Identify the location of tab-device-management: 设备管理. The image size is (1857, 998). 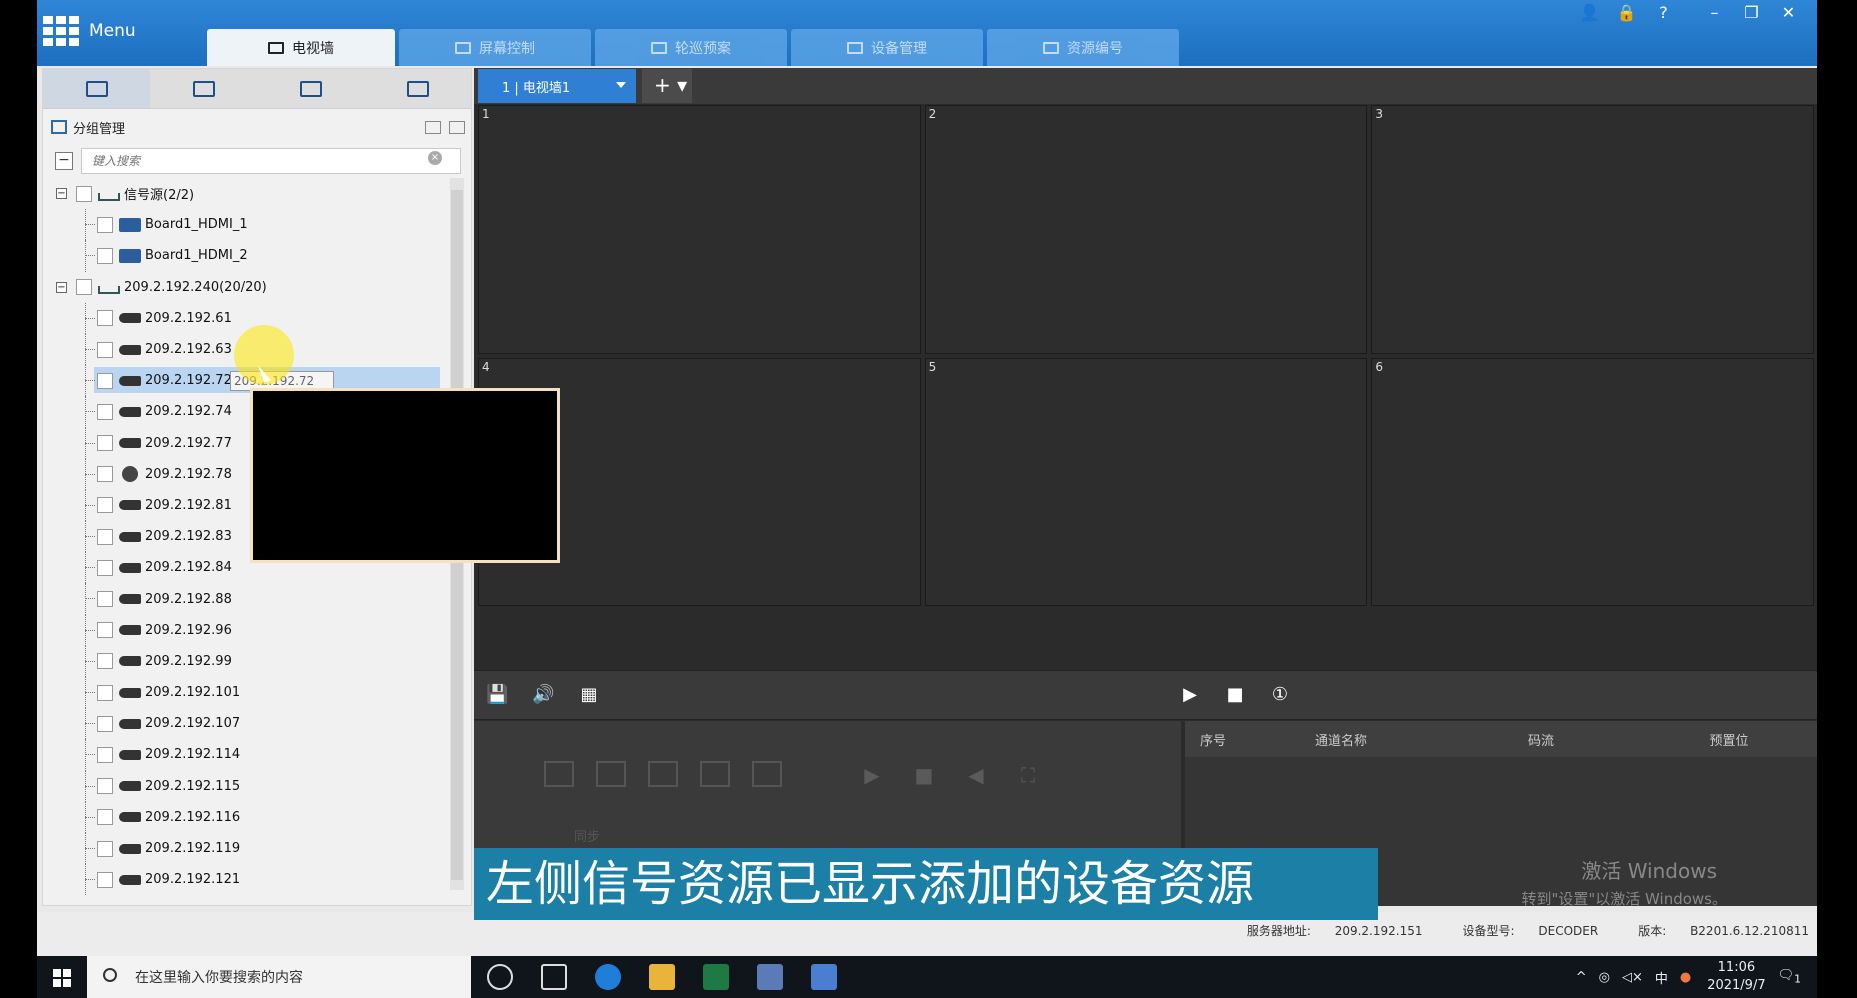
(887, 47).